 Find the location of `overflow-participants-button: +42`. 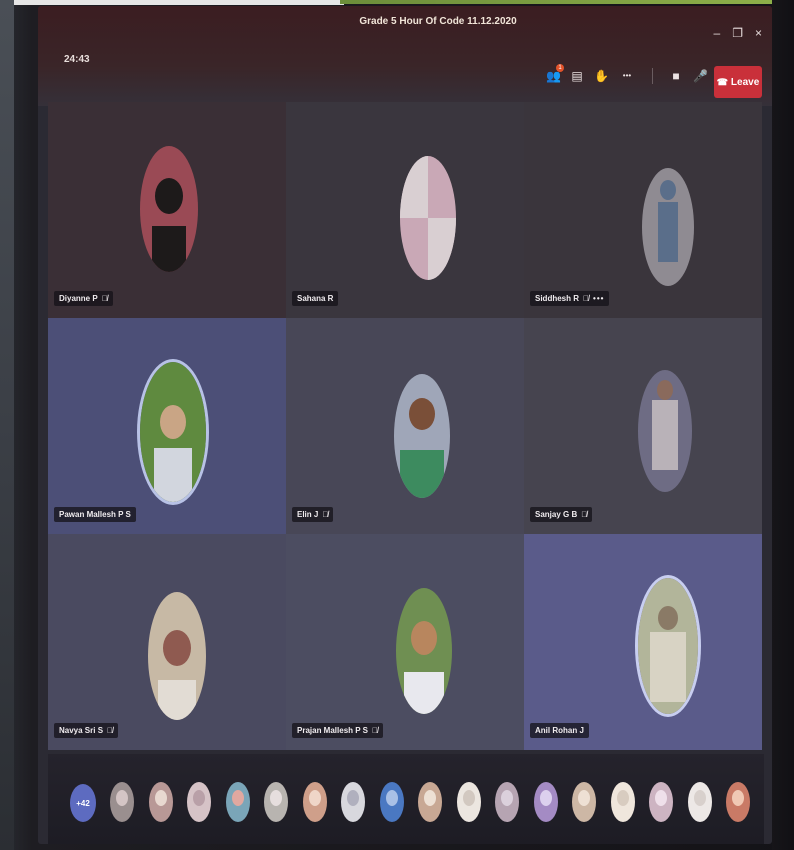

overflow-participants-button: +42 is located at coordinates (83, 803).